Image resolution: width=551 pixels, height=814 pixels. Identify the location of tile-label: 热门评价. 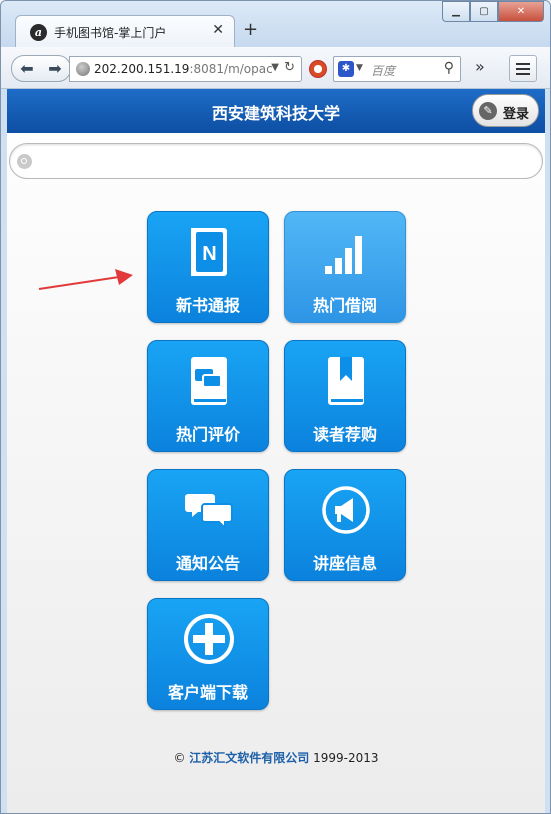
(207, 434).